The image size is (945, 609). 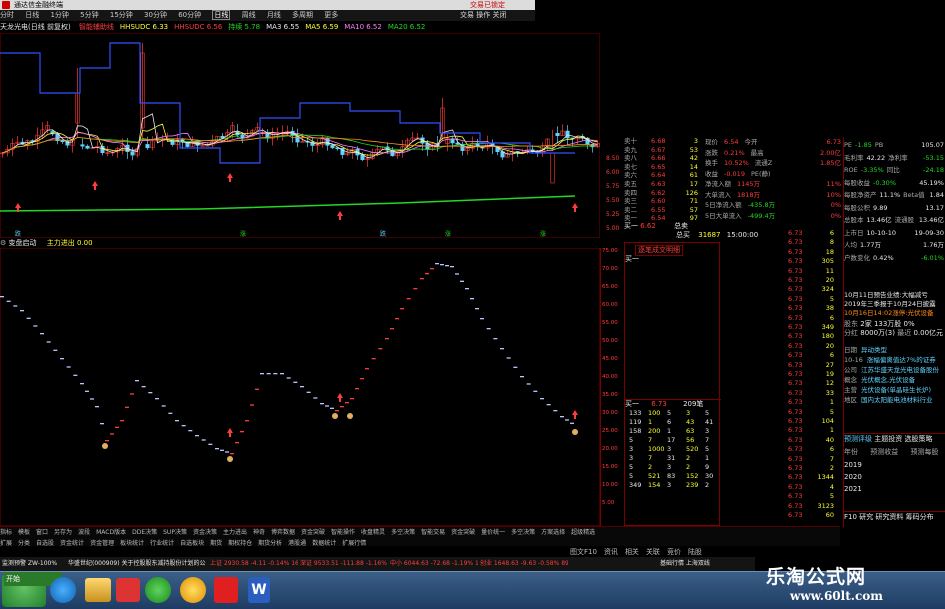 What do you see at coordinates (6, 532) in the screenshot?
I see `bottom-tab: 指标` at bounding box center [6, 532].